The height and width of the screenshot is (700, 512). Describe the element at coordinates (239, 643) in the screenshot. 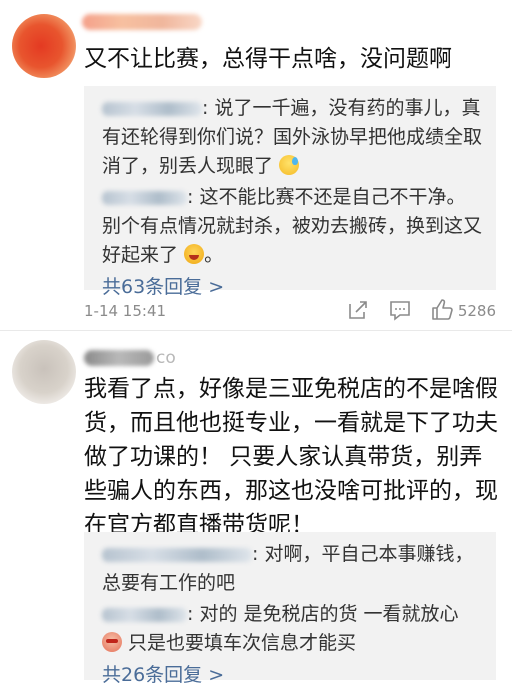

I see `reply-tail: 只是也要填车次信息才能买` at that location.